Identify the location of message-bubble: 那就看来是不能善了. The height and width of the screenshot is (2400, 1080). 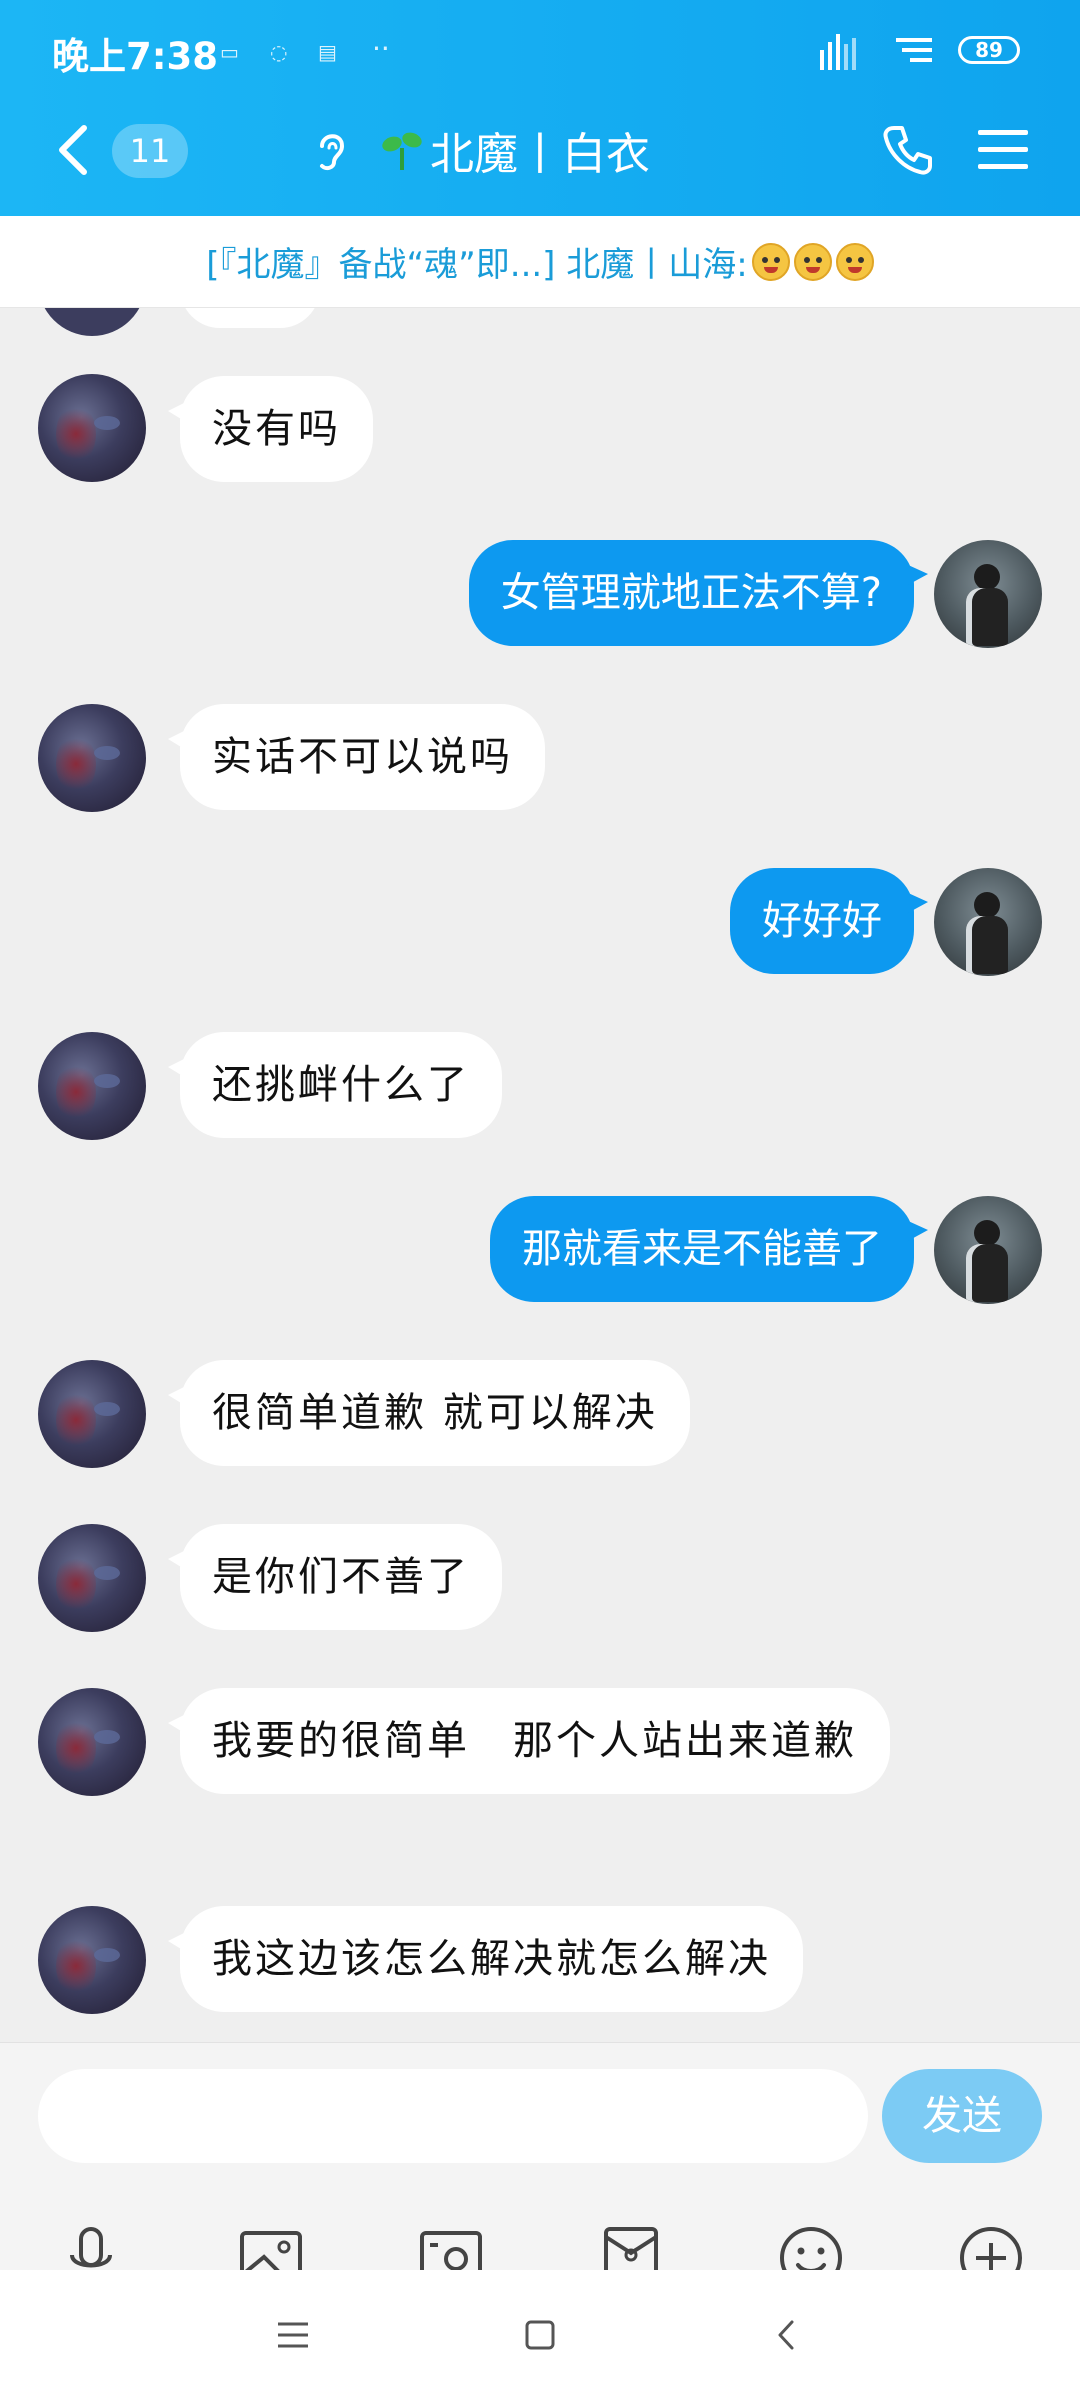
(709, 1249).